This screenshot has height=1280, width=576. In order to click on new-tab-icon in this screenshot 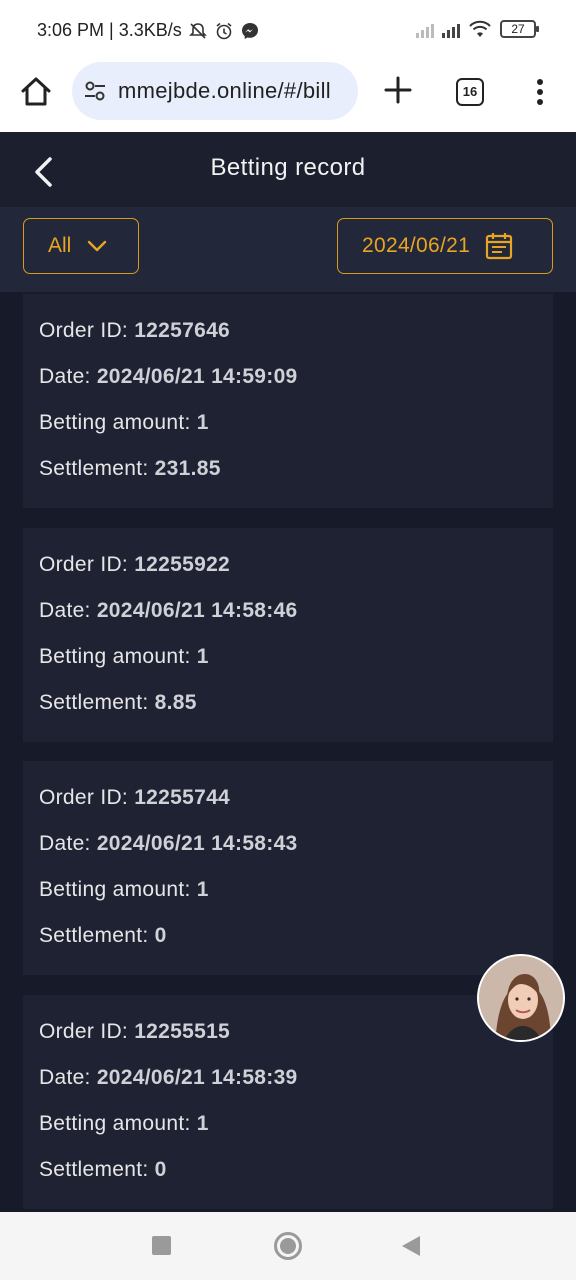, I will do `click(398, 90)`.